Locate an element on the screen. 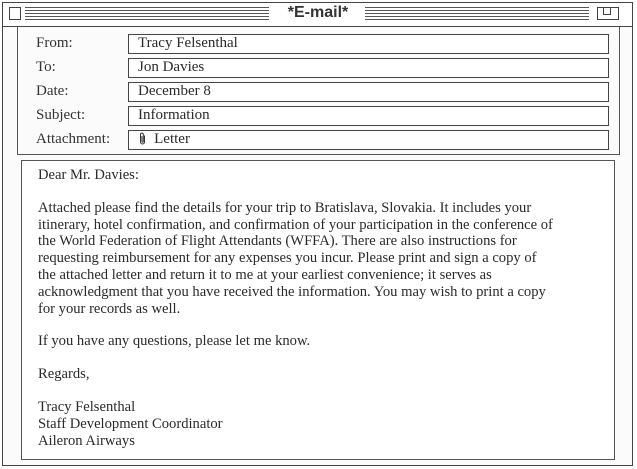 This screenshot has width=637, height=469. paperclip-icon is located at coordinates (144, 139).